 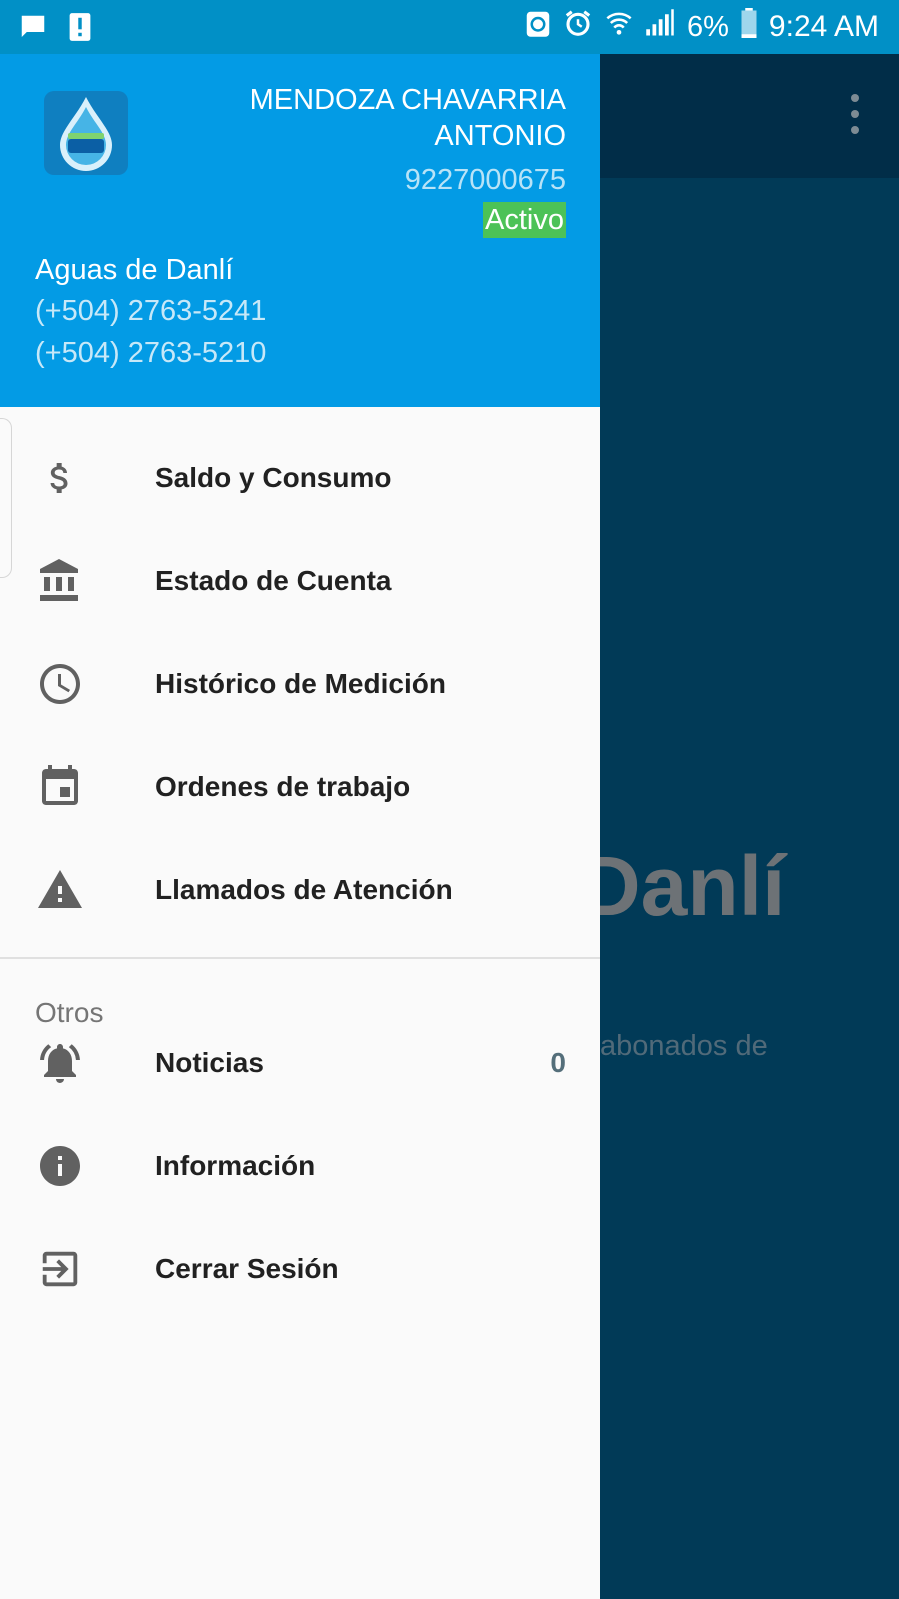 I want to click on account-number: 9227000675, so click(x=485, y=180).